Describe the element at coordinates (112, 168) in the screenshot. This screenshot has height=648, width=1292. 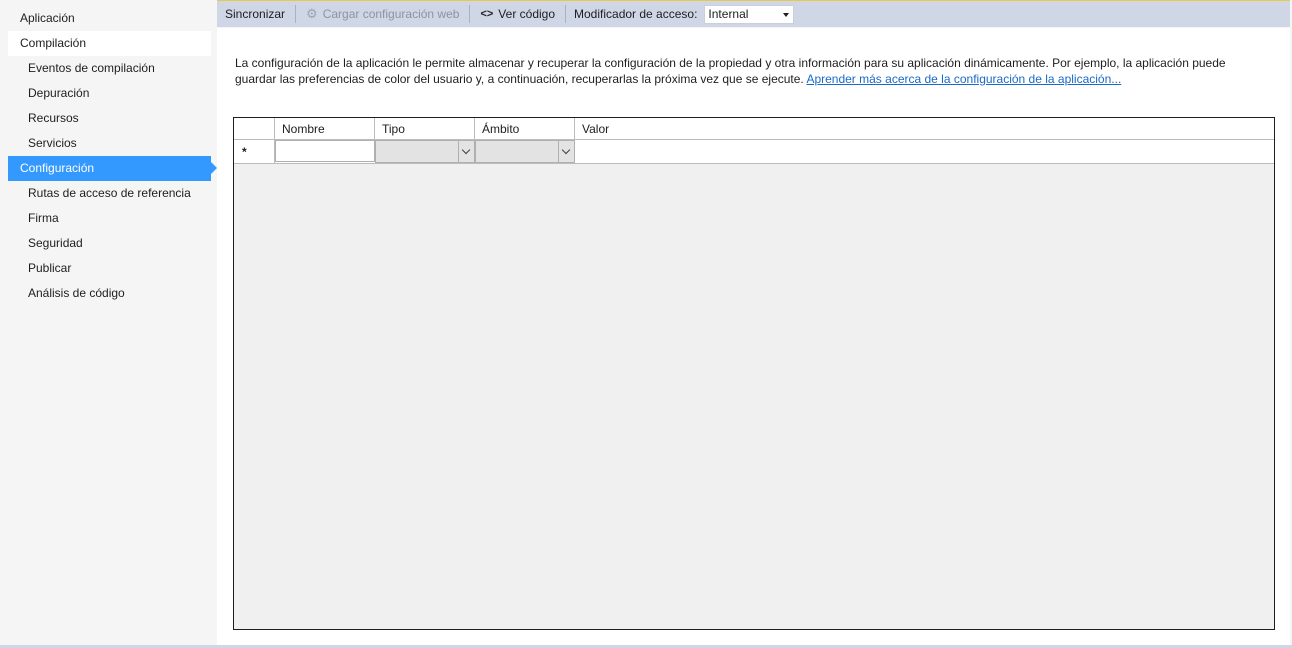
I see `sidebar-item-configuracion: Configuración` at that location.